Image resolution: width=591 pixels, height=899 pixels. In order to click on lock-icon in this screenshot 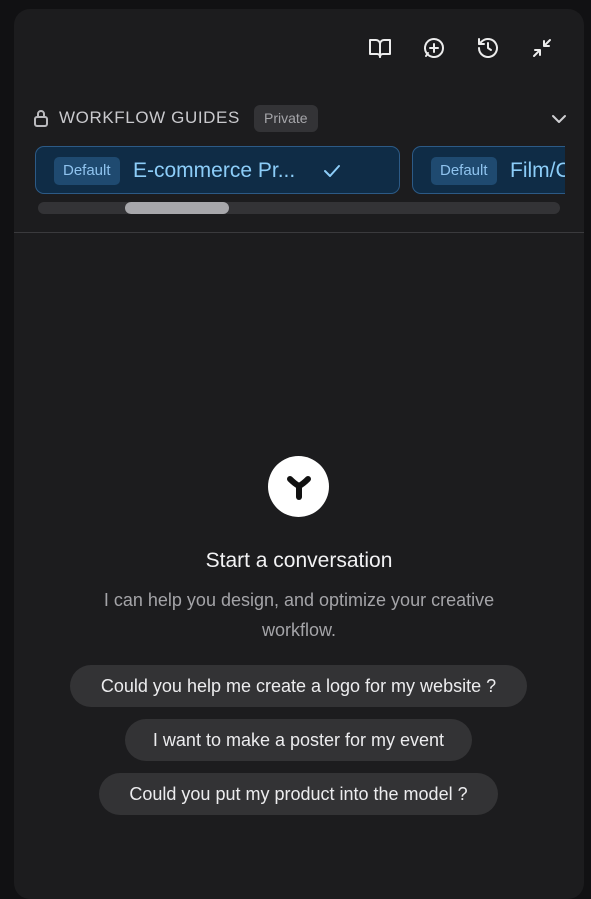, I will do `click(41, 118)`.